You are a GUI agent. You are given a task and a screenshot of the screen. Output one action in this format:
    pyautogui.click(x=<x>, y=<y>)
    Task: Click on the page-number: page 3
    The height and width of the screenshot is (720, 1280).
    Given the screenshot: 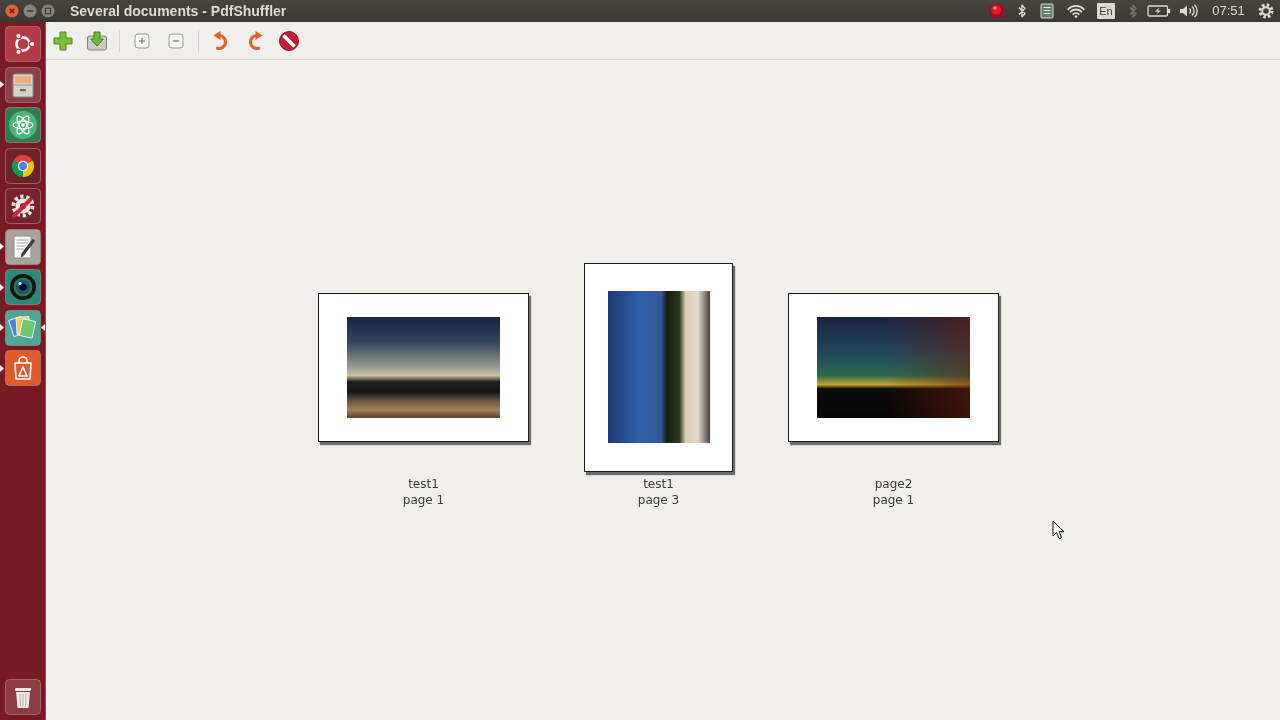 What is the action you would take?
    pyautogui.click(x=658, y=500)
    